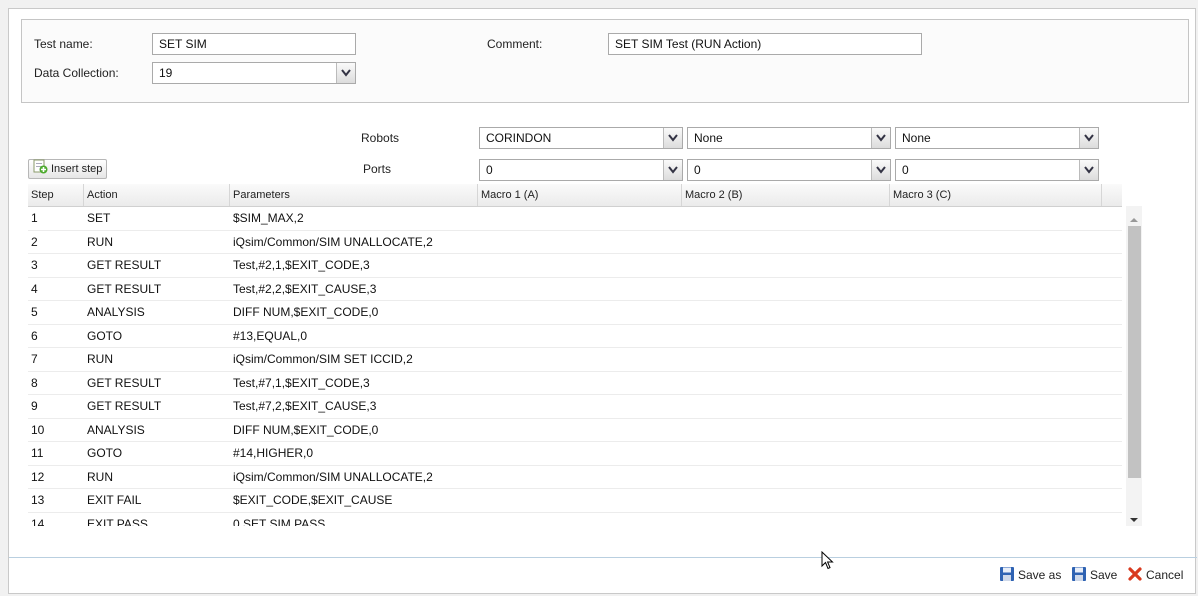 The height and width of the screenshot is (596, 1198). Describe the element at coordinates (34, 359) in the screenshot. I see `step-cell: 7` at that location.